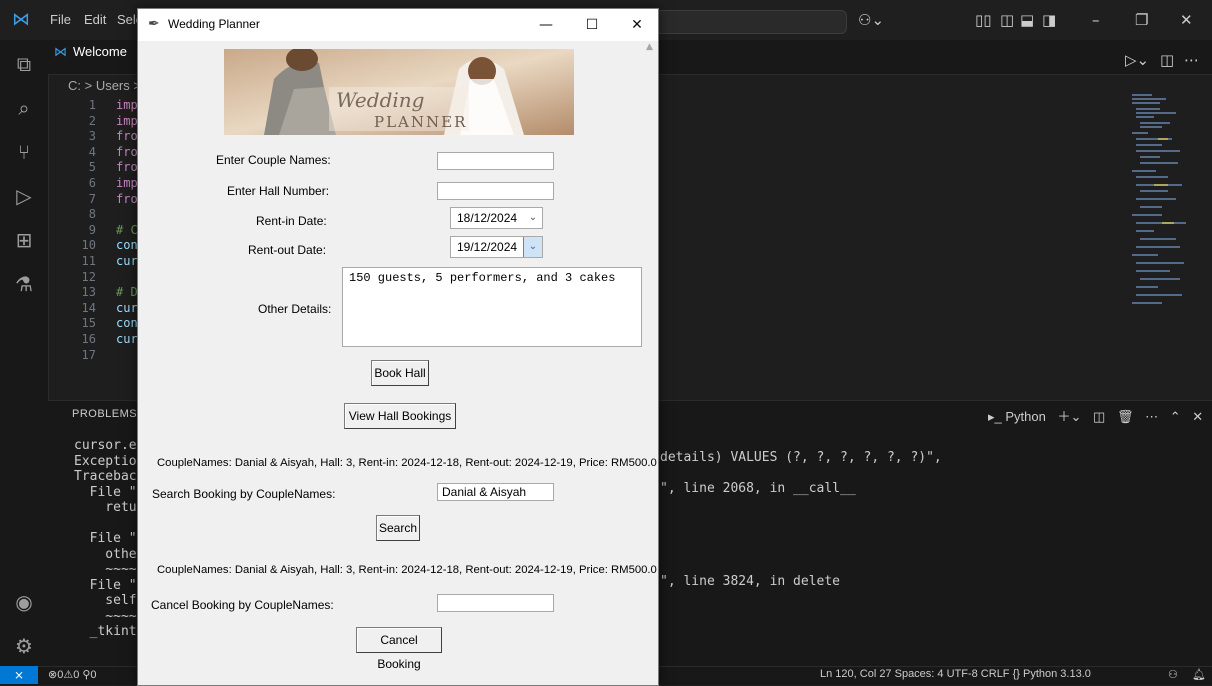  Describe the element at coordinates (88, 307) in the screenshot. I see `line-number: 14` at that location.